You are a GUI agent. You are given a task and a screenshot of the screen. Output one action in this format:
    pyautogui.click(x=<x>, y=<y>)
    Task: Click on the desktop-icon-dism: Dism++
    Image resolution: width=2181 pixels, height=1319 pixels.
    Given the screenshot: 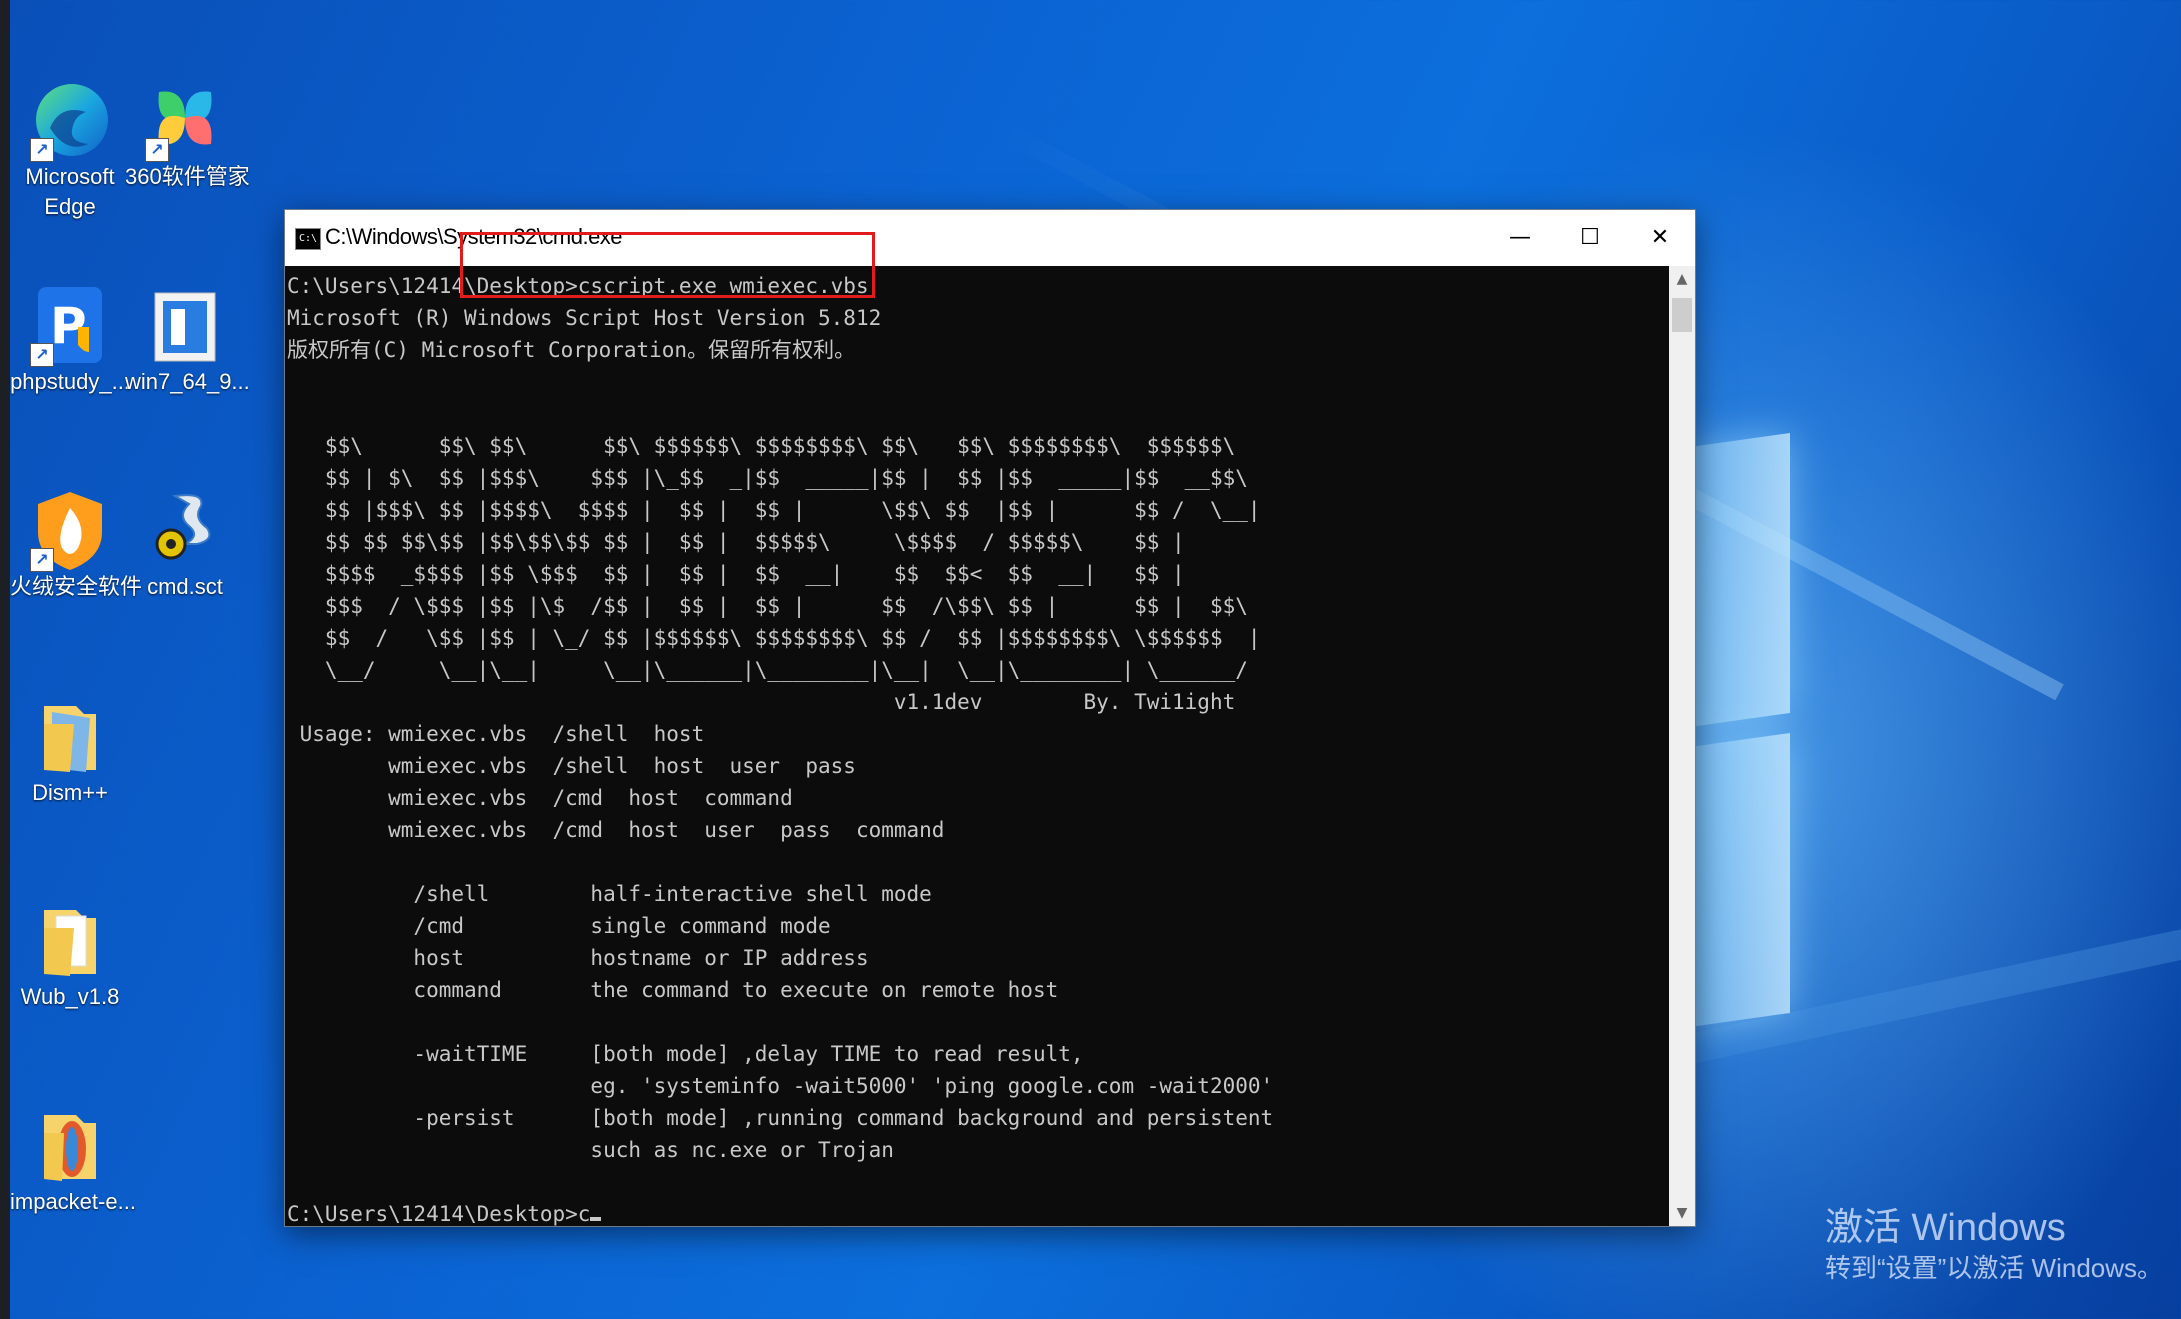 What is the action you would take?
    pyautogui.click(x=70, y=751)
    